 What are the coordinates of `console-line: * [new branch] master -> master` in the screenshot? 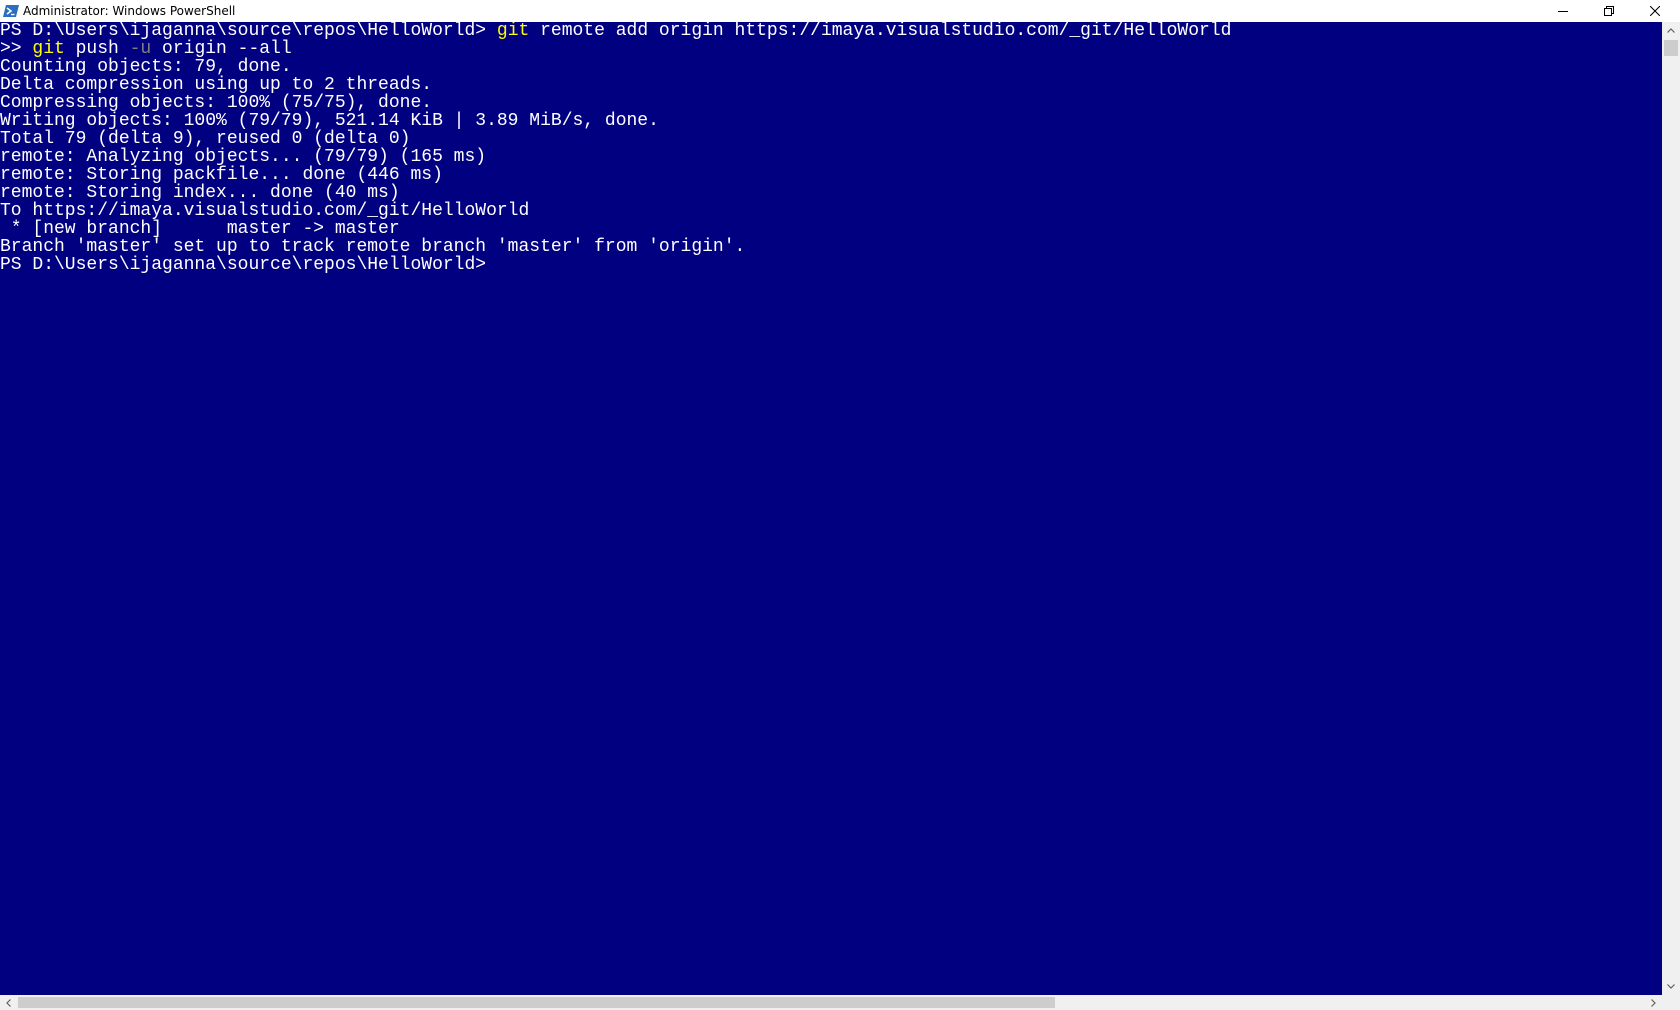 It's located at (200, 229).